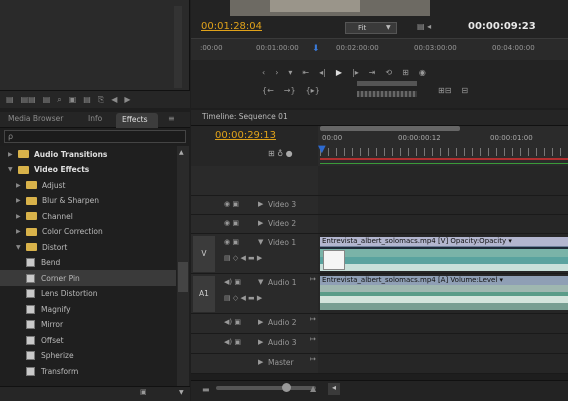 The image size is (568, 401). What do you see at coordinates (87, 99) in the screenshot?
I see `new-item-icon: ▤` at bounding box center [87, 99].